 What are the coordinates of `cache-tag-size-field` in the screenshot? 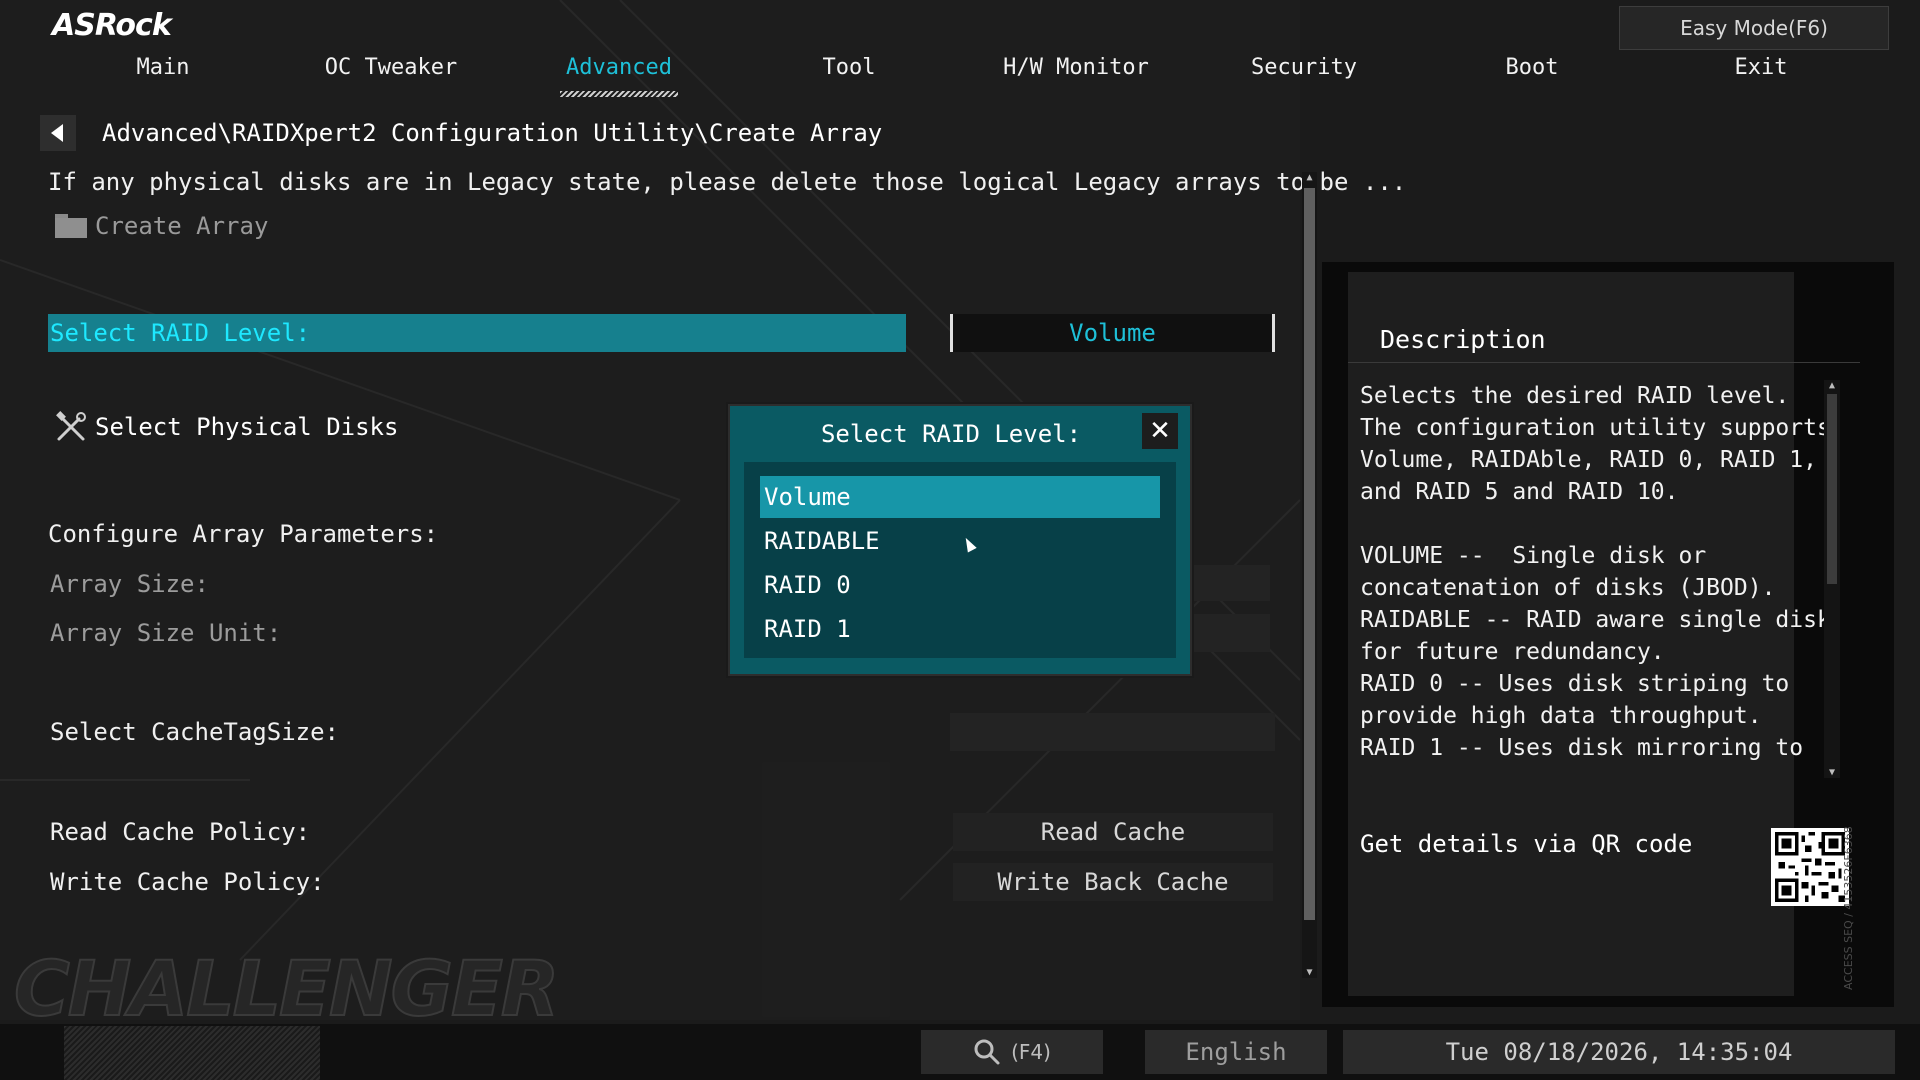 It's located at (1112, 732).